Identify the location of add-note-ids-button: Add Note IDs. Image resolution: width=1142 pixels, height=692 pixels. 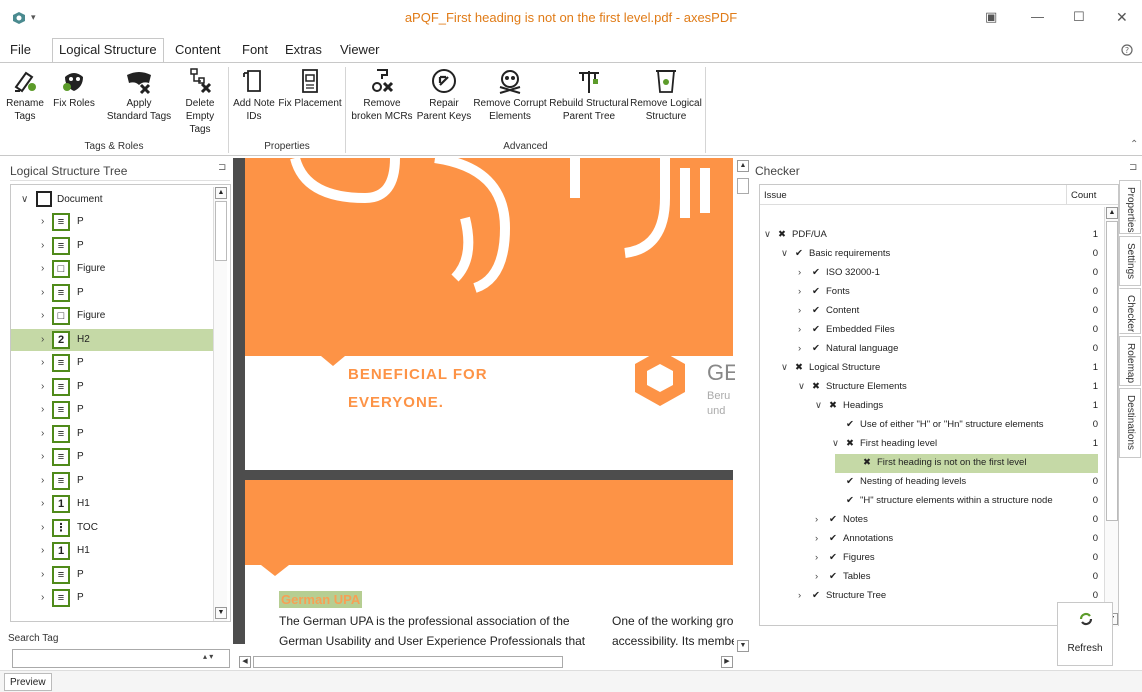
(254, 95).